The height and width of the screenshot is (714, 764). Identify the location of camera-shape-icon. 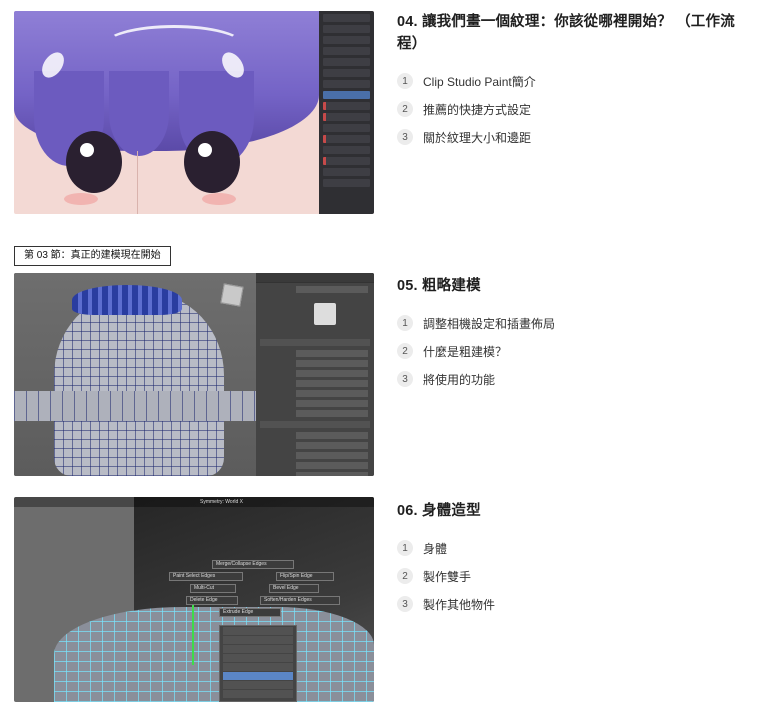
(325, 314).